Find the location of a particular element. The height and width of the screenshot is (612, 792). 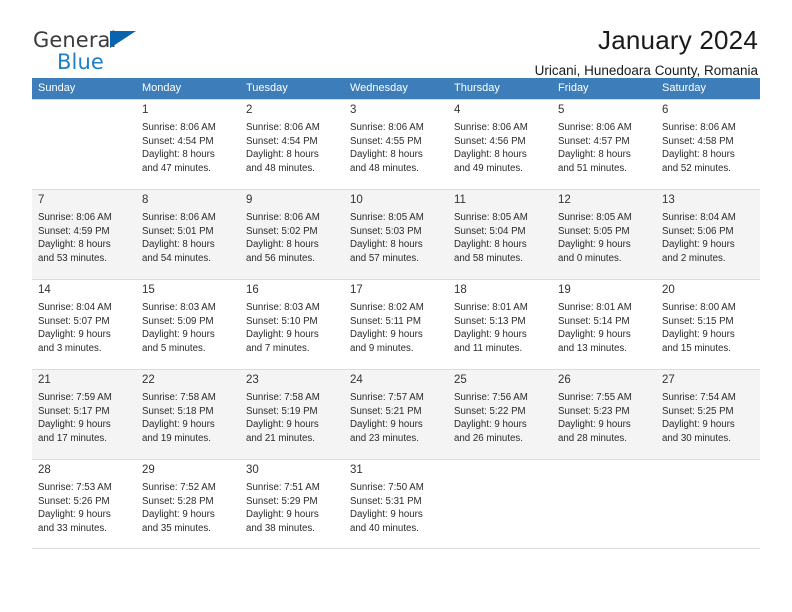

page-title: January 2024 is located at coordinates (678, 40).